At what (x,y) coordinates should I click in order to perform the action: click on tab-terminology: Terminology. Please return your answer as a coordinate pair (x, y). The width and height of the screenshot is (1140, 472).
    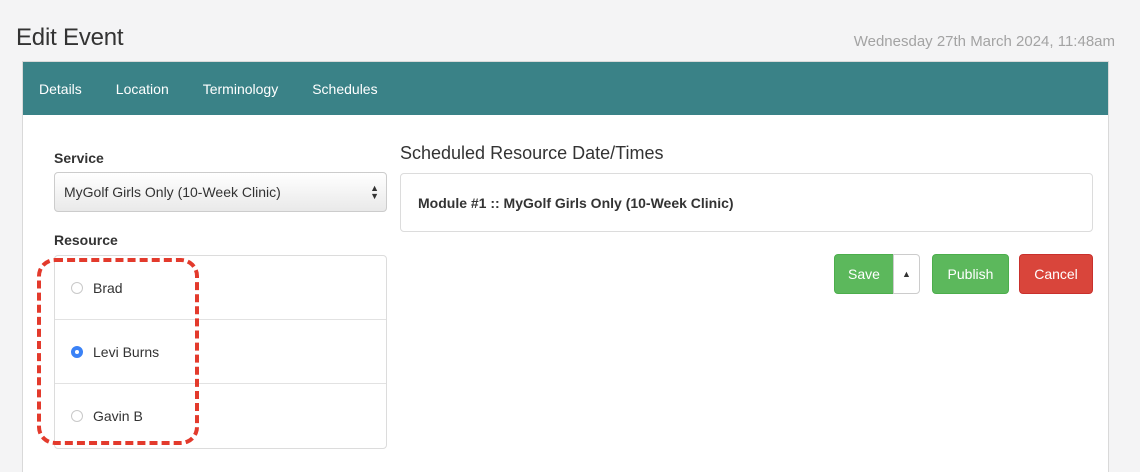
    Looking at the image, I should click on (240, 89).